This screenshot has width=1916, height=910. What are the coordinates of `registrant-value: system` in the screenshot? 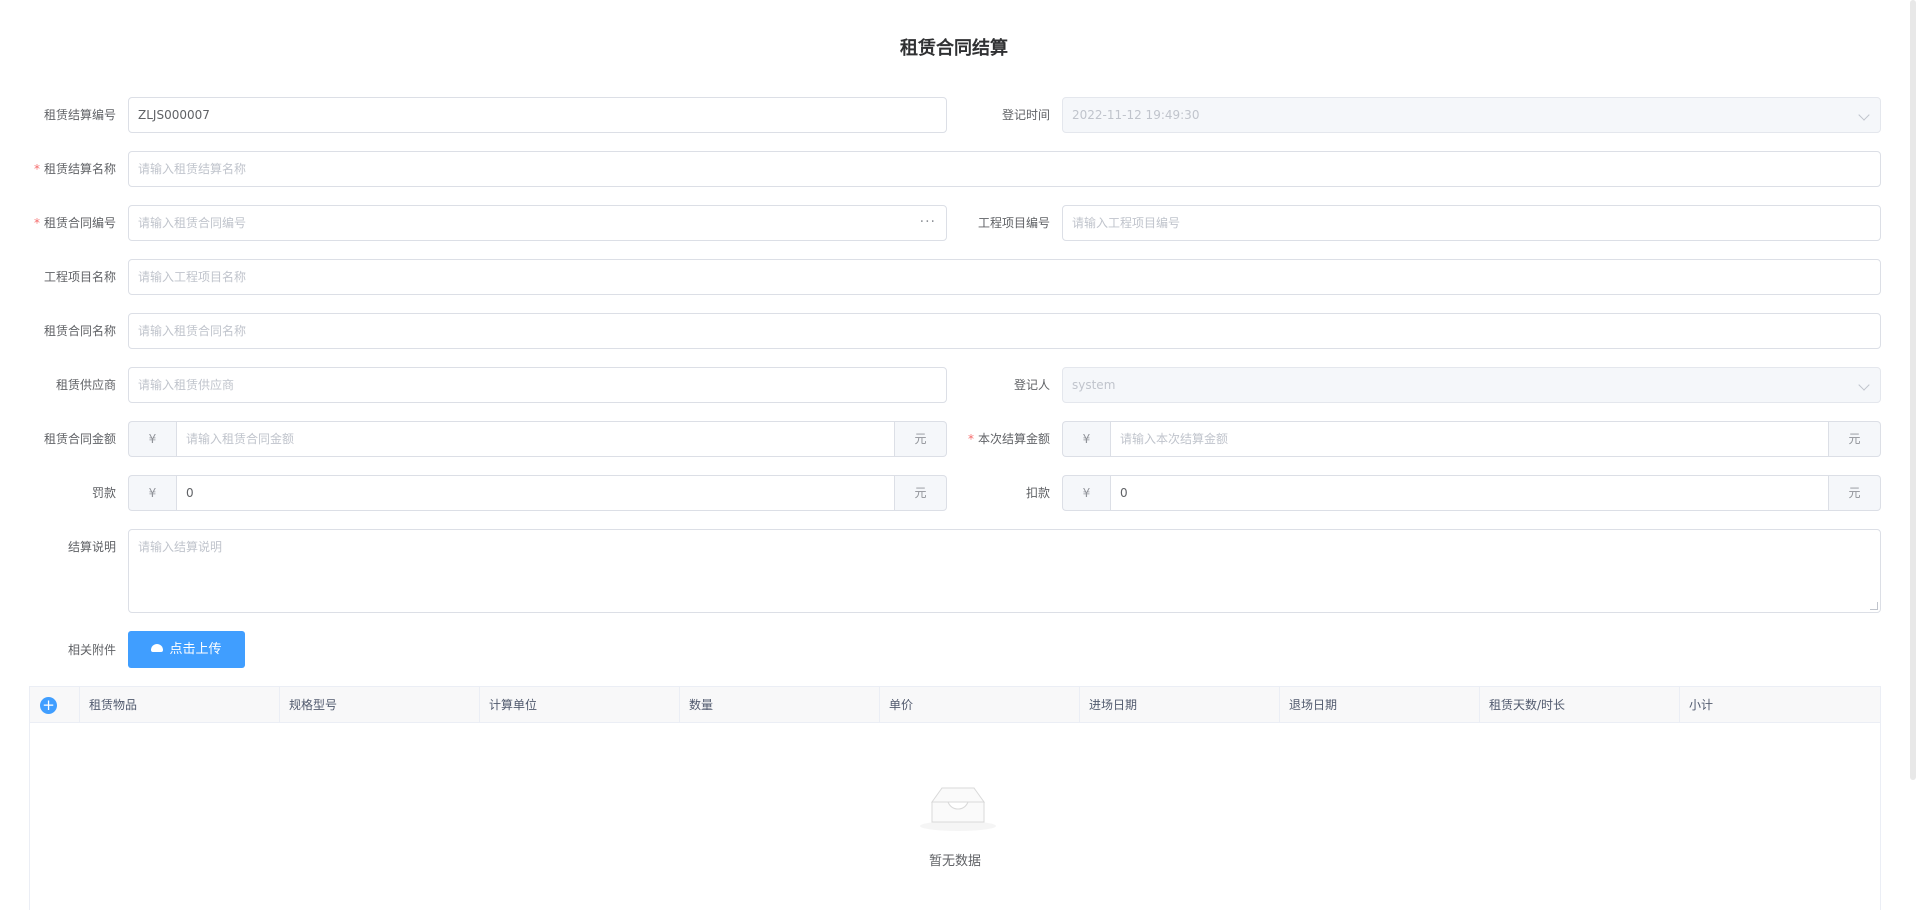 It's located at (1094, 385).